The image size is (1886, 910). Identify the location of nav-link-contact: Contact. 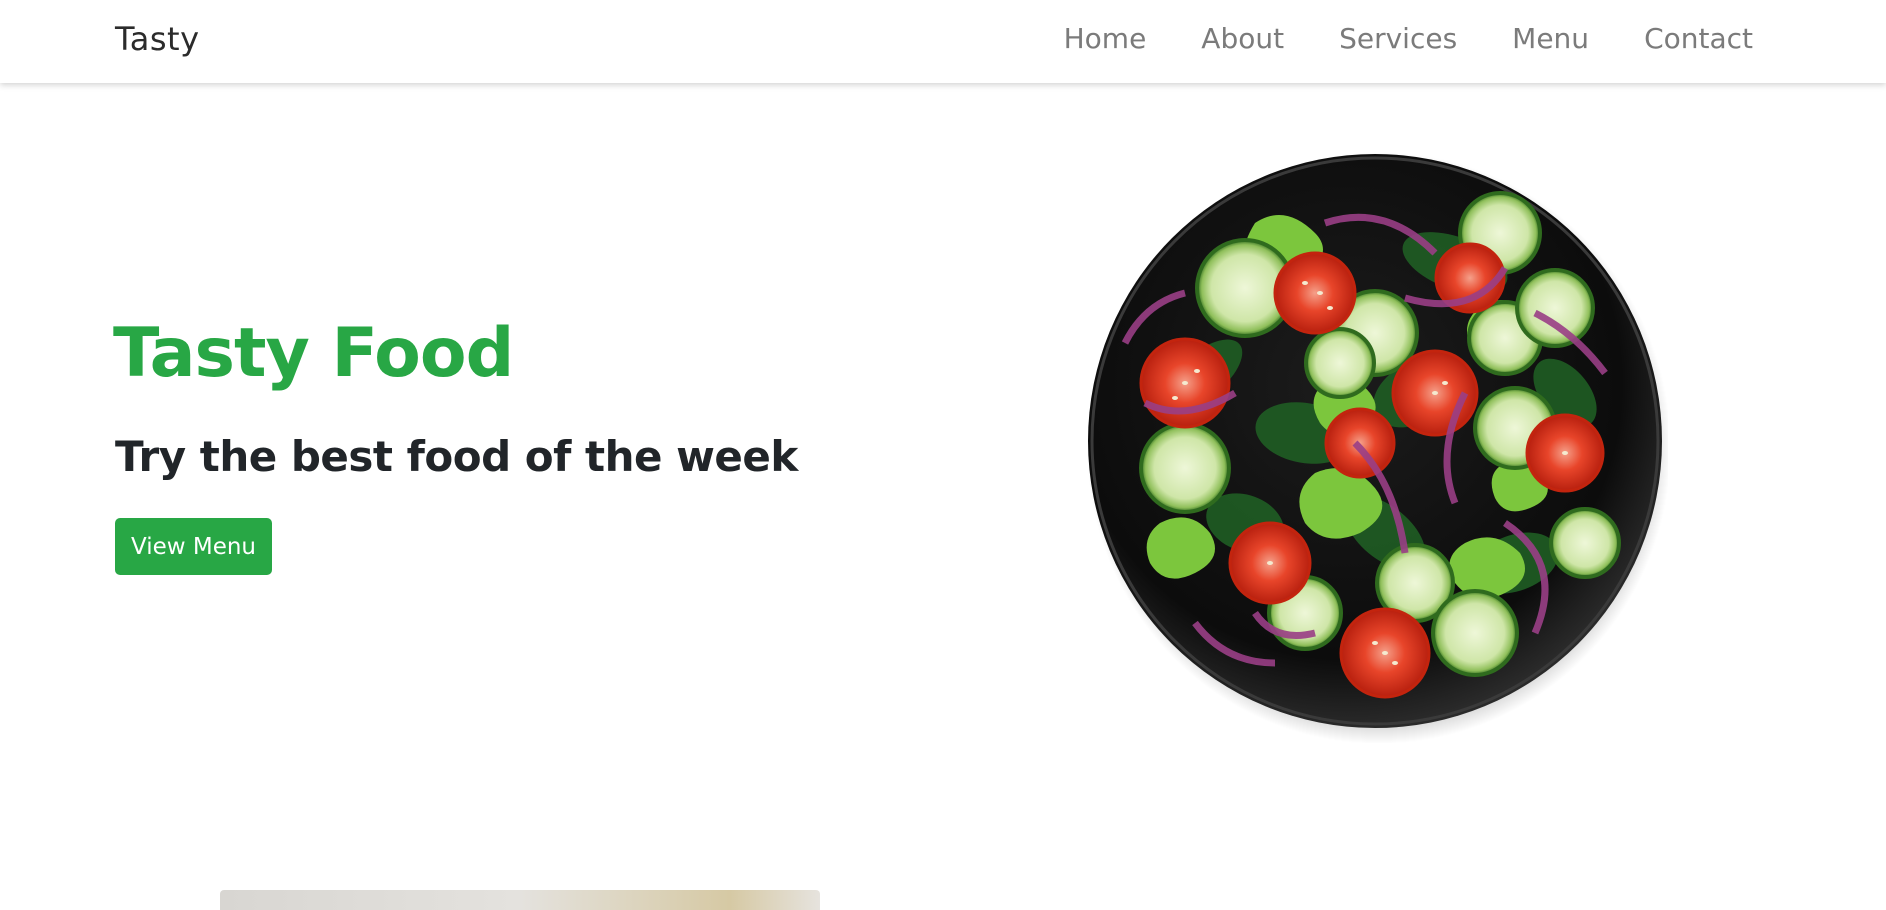
(1698, 38).